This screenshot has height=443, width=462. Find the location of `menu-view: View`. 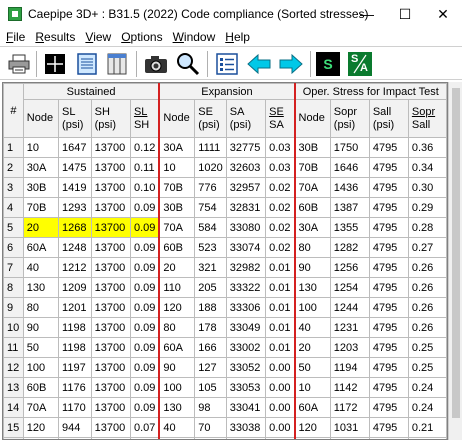

menu-view: View is located at coordinates (98, 37).